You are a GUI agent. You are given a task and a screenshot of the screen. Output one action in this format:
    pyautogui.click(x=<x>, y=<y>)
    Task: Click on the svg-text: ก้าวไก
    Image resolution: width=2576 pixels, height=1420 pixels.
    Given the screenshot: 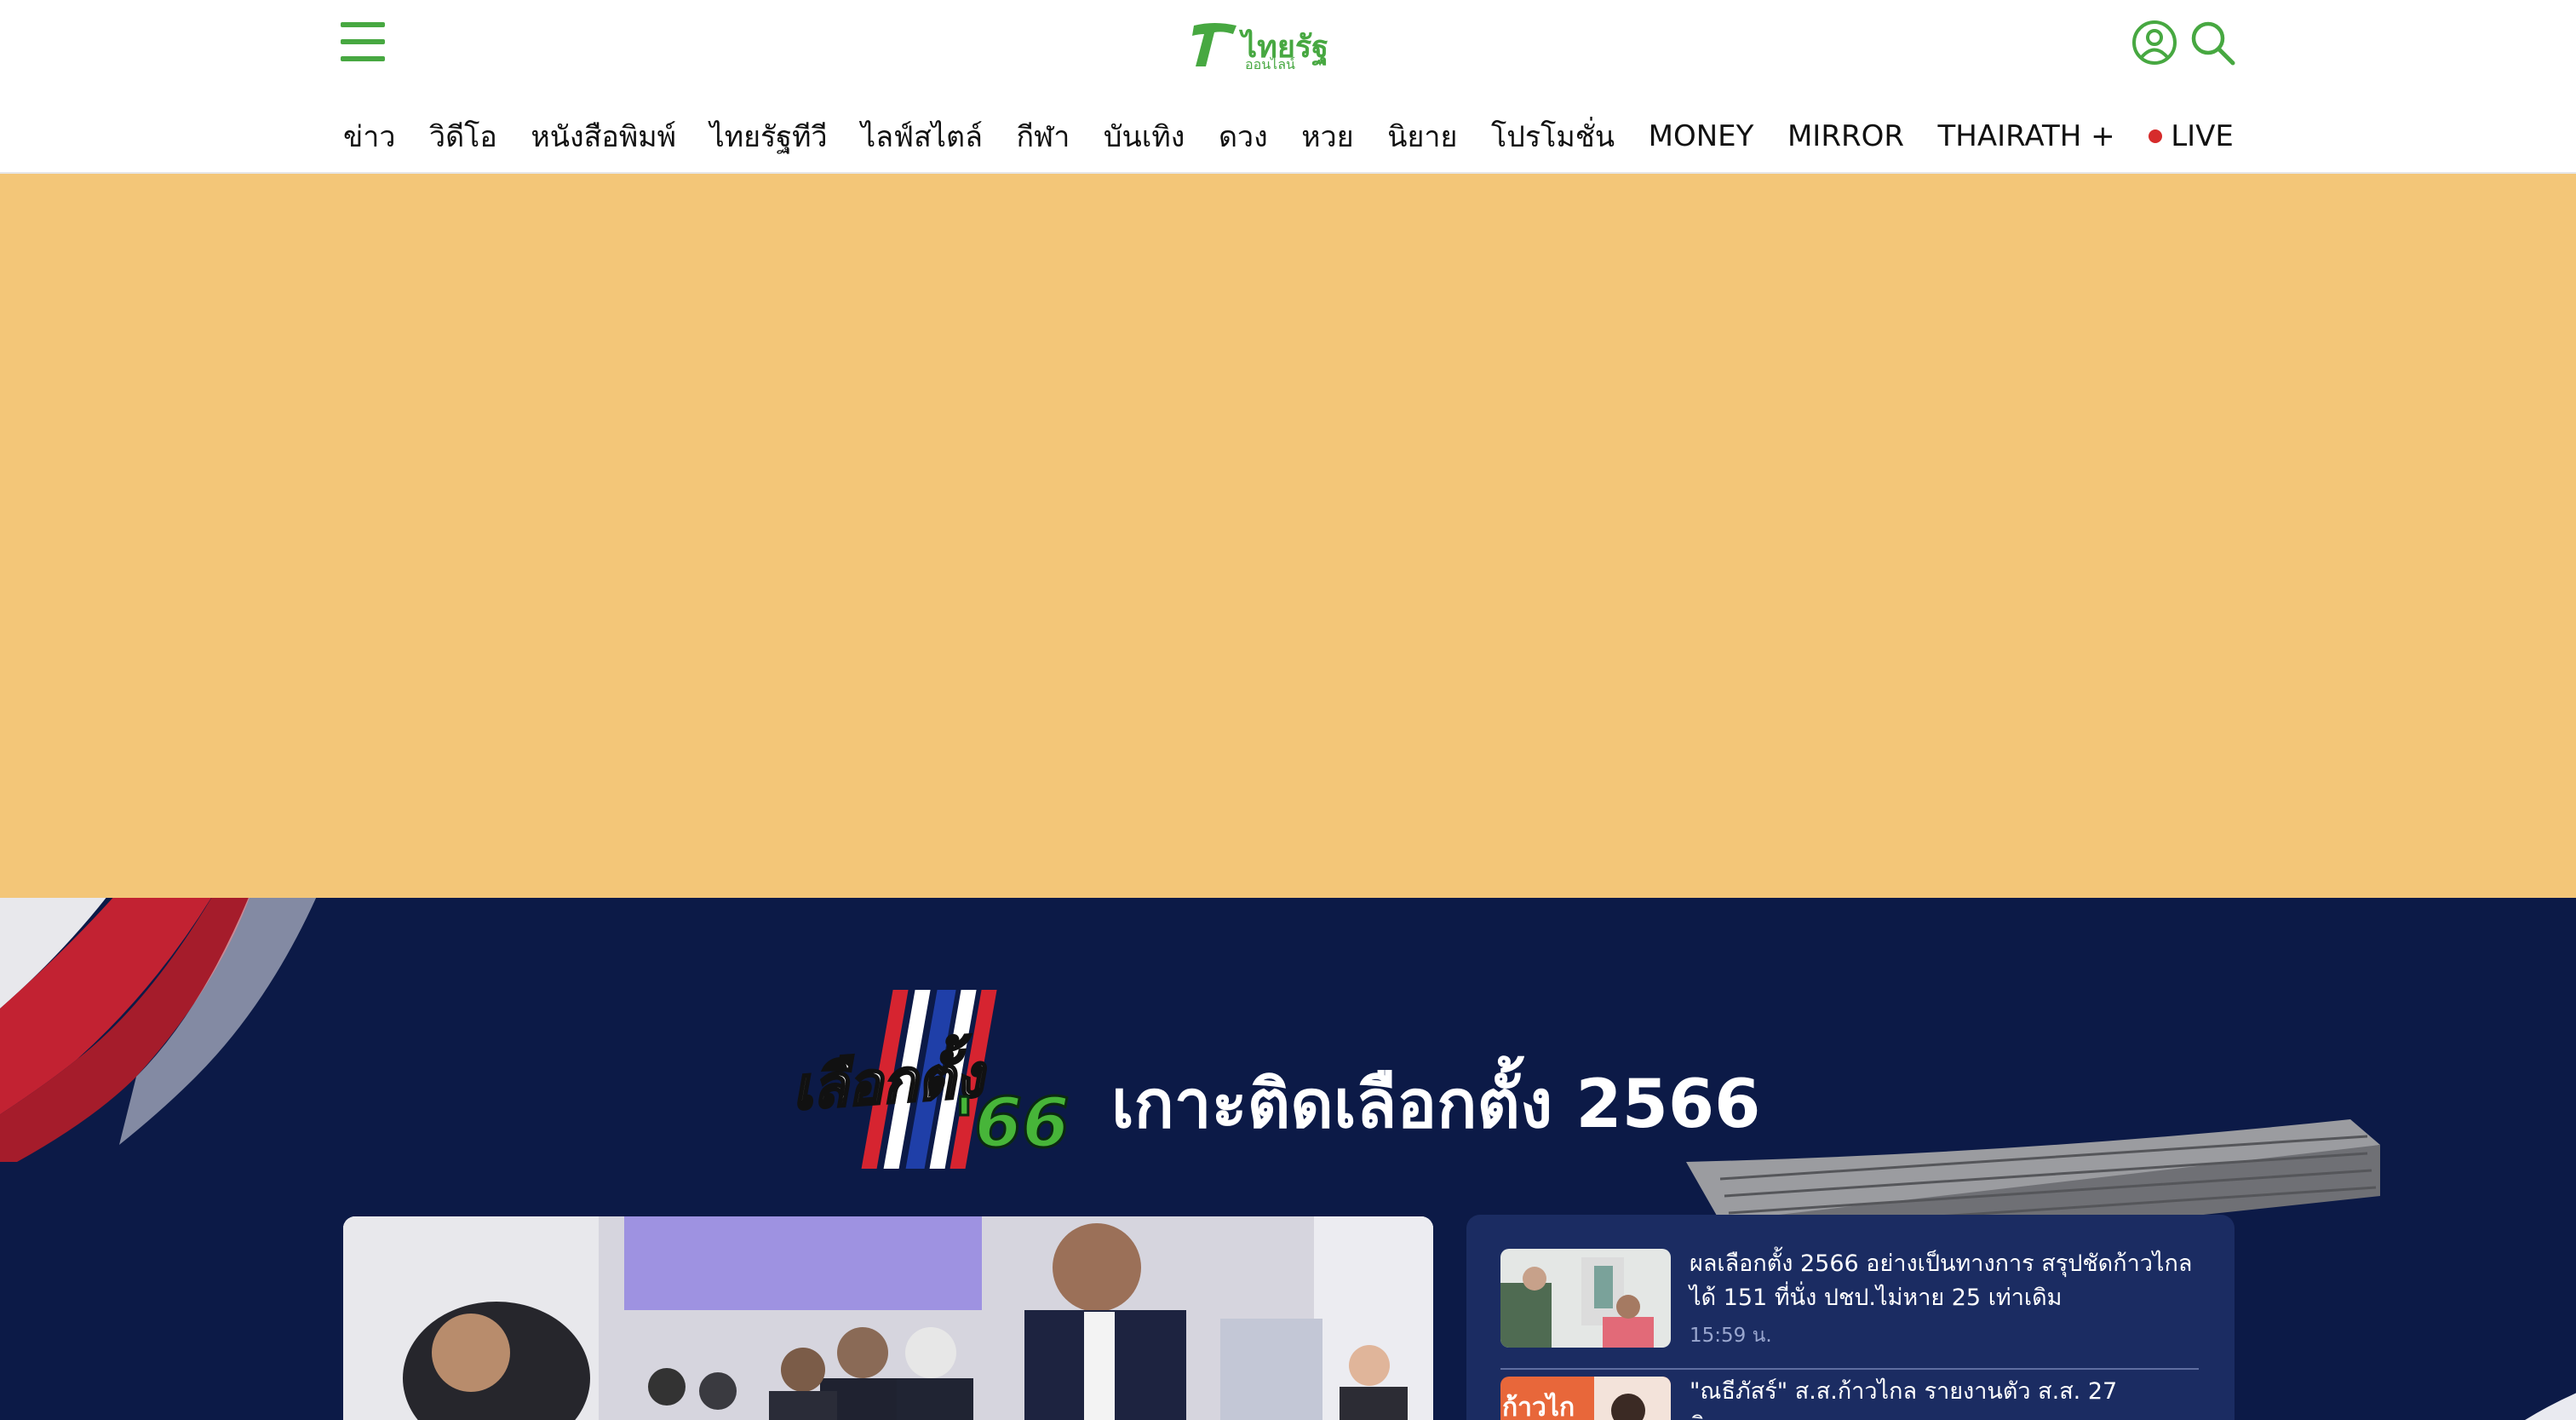 What is the action you would take?
    pyautogui.click(x=1538, y=1406)
    